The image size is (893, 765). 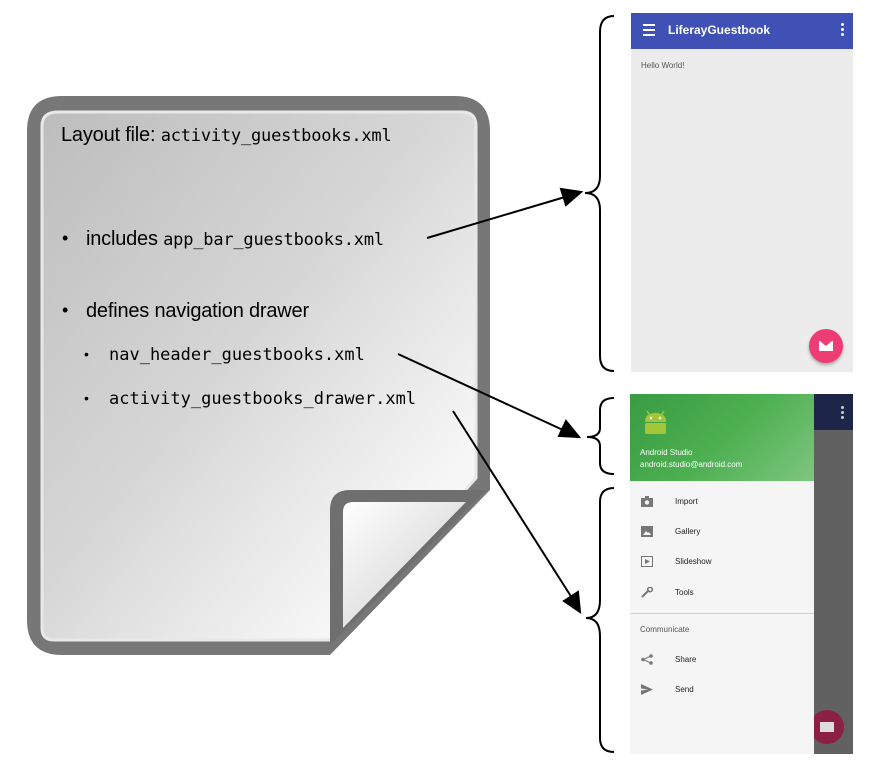 I want to click on menu-label: Import, so click(x=686, y=501).